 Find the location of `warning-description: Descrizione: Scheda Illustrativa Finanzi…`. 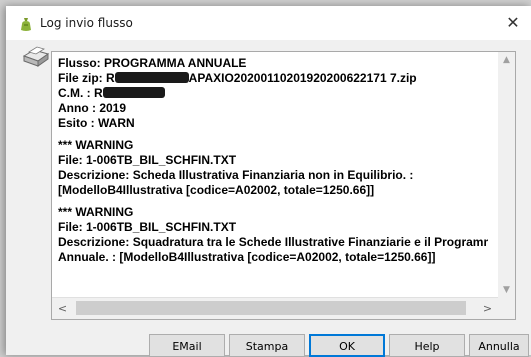

warning-description: Descrizione: Scheda Illustrativa Finanzi… is located at coordinates (236, 175).